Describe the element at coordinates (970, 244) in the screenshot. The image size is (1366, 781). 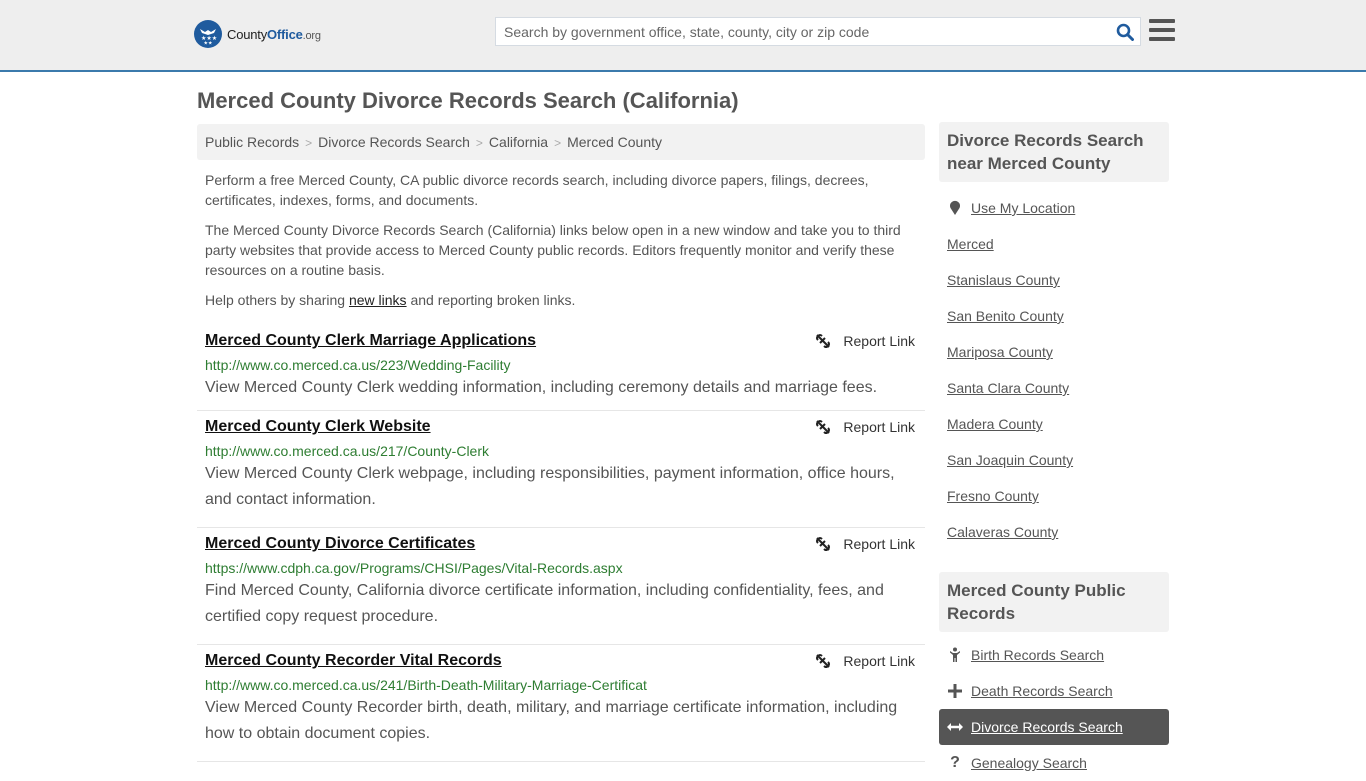
I see `nearby-link-merced: Merced` at that location.